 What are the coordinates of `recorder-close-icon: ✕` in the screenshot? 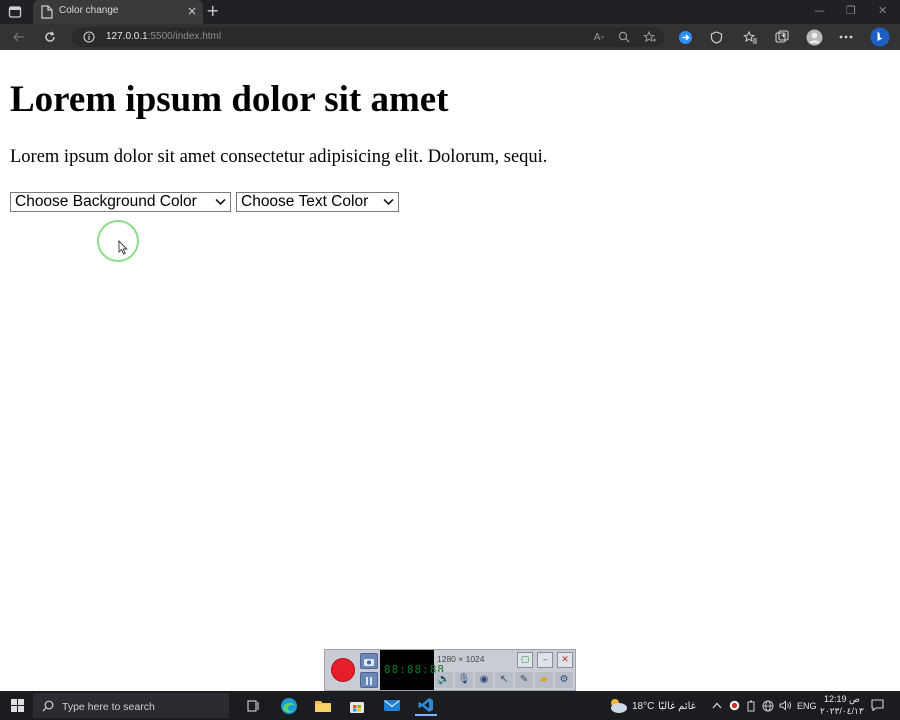 It's located at (565, 660).